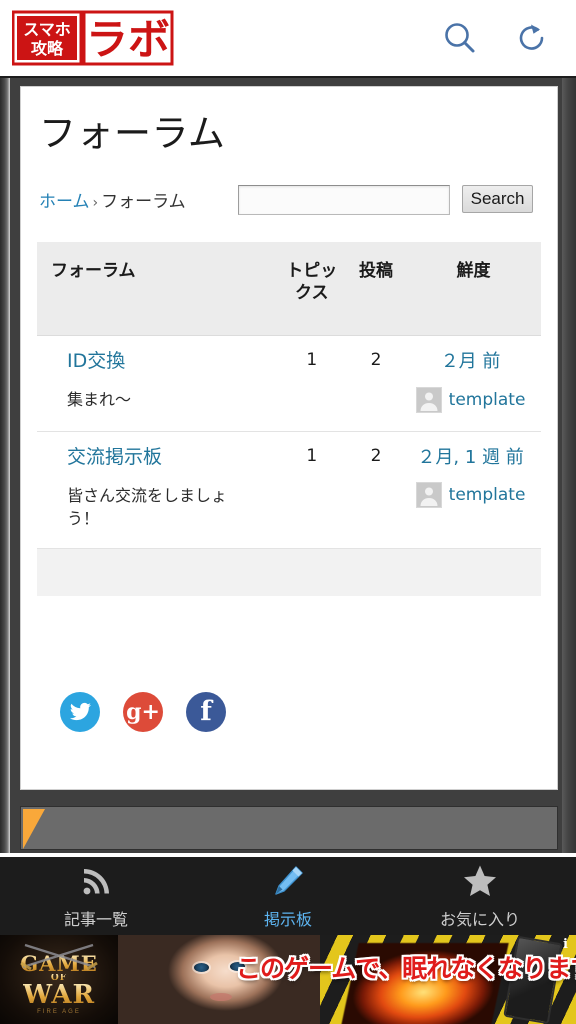 This screenshot has height=1024, width=576. Describe the element at coordinates (473, 383) in the screenshot. I see `cell-freshness: ２月 前 template` at that location.